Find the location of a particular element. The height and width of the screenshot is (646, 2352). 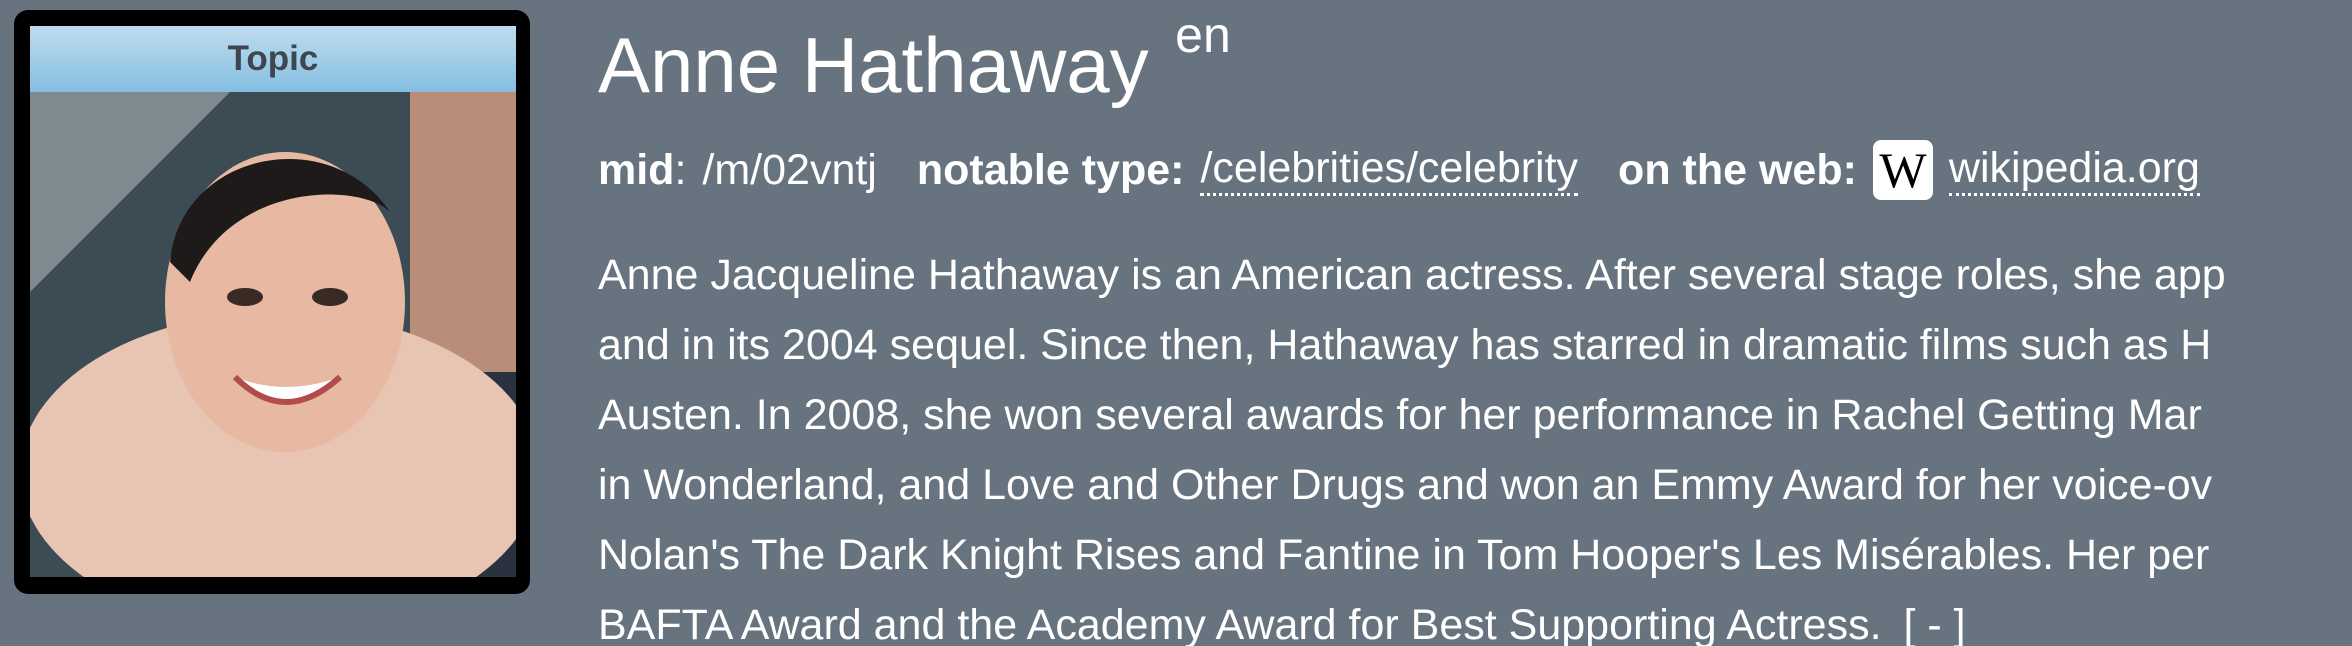

image-corner-fold is located at coordinates (130, 192).